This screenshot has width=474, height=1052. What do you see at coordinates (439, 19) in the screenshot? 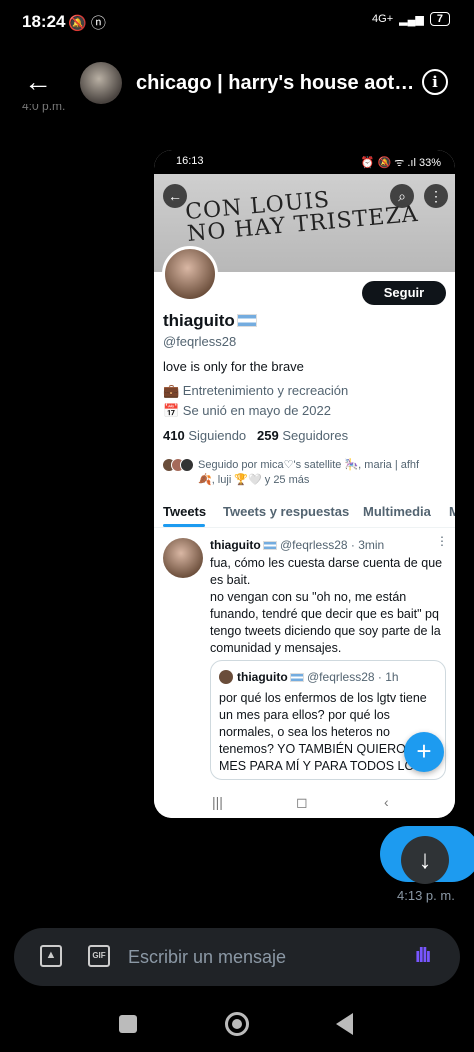
I see `battery-icon: 7` at bounding box center [439, 19].